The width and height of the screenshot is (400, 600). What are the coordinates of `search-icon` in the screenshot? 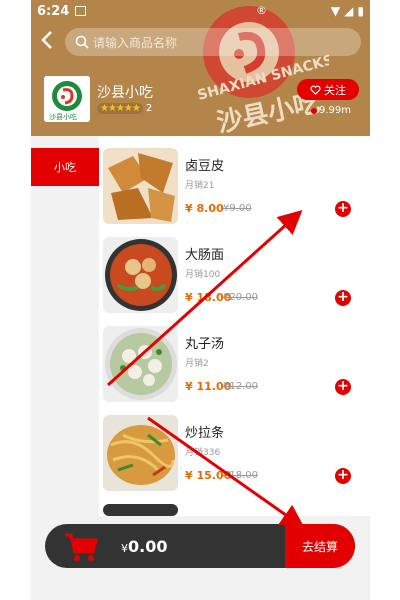 It's located at (82, 42).